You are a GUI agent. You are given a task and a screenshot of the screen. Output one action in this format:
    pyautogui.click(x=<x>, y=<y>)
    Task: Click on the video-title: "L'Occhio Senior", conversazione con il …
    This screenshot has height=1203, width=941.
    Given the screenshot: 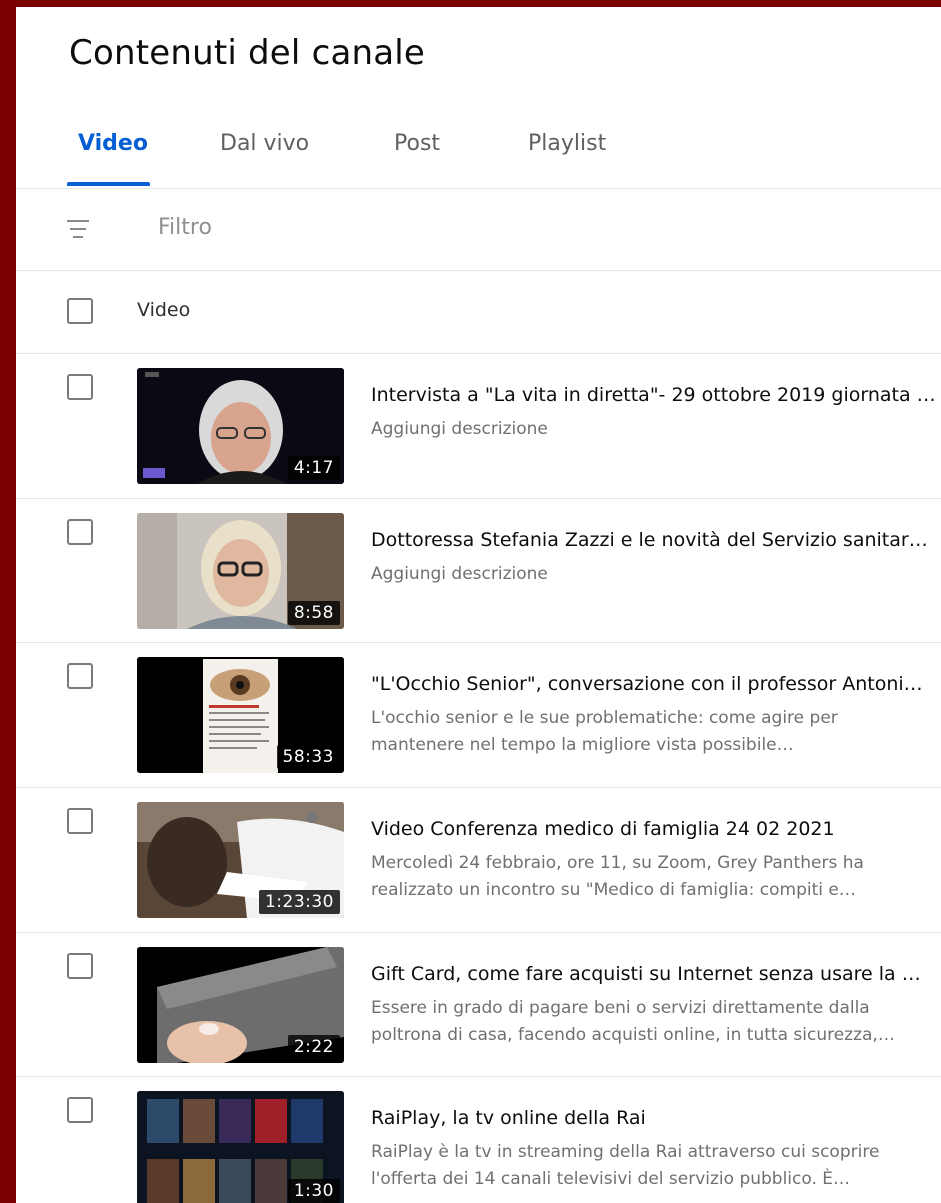 What is the action you would take?
    pyautogui.click(x=656, y=684)
    